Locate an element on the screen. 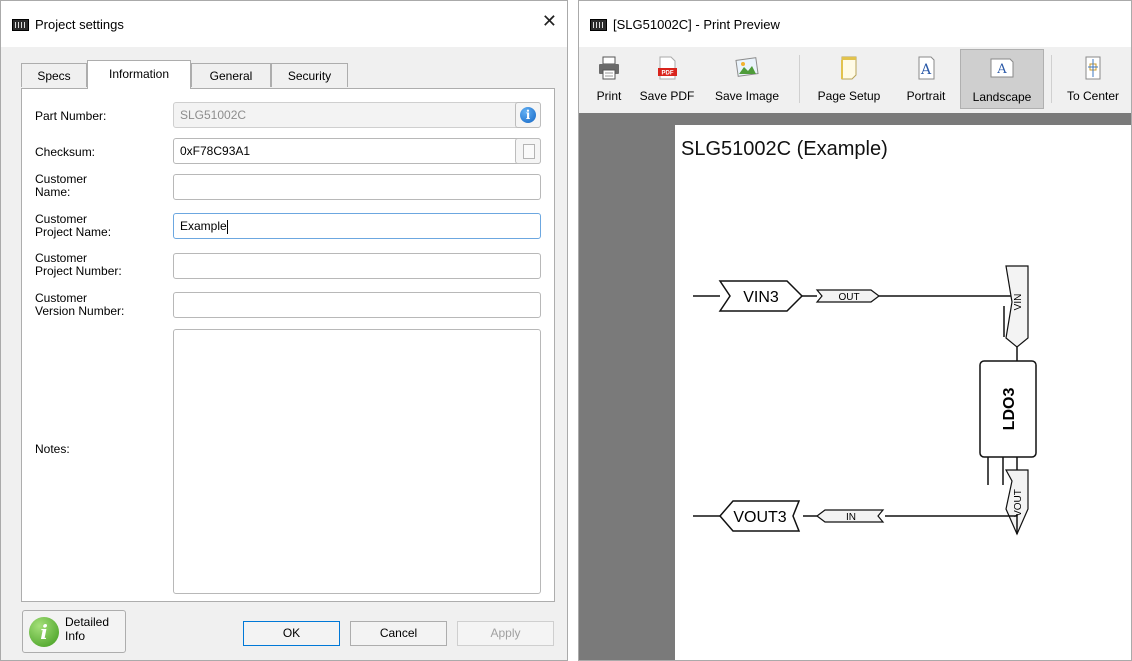  cancel-button: Cancel is located at coordinates (398, 633).